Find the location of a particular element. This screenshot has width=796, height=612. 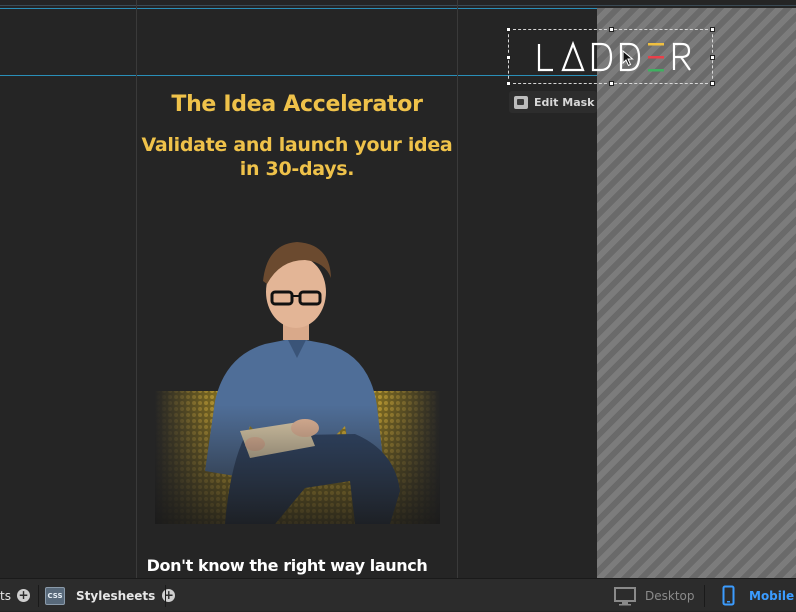

desktop-view-button: Desktop is located at coordinates (654, 595).